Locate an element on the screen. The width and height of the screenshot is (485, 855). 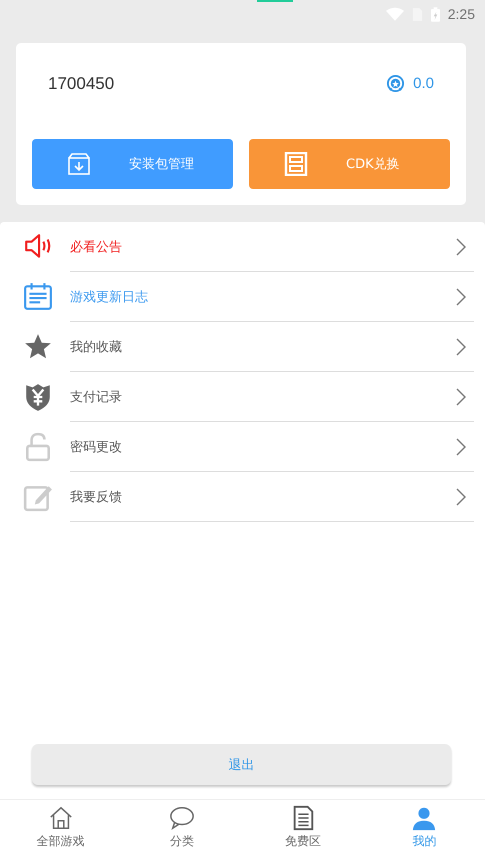
menu-item: 必看公告 is located at coordinates (242, 247).